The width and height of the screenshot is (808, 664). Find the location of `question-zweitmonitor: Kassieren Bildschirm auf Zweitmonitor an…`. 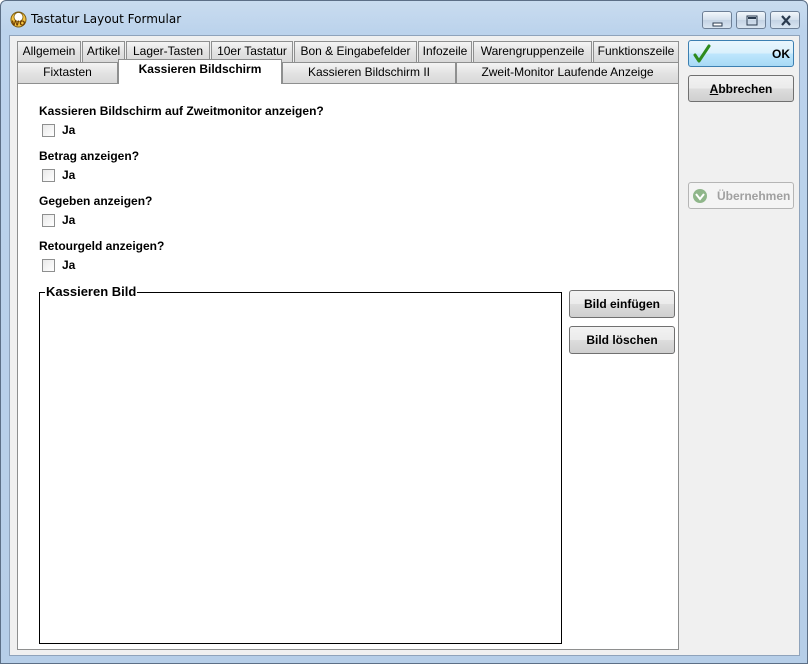

question-zweitmonitor: Kassieren Bildschirm auf Zweitmonitor an… is located at coordinates (181, 111).